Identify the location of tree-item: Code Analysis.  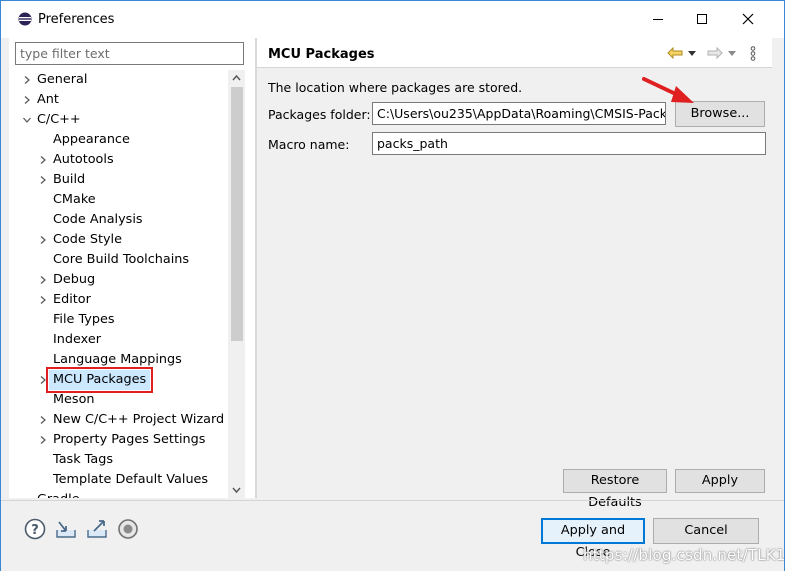
(119, 220).